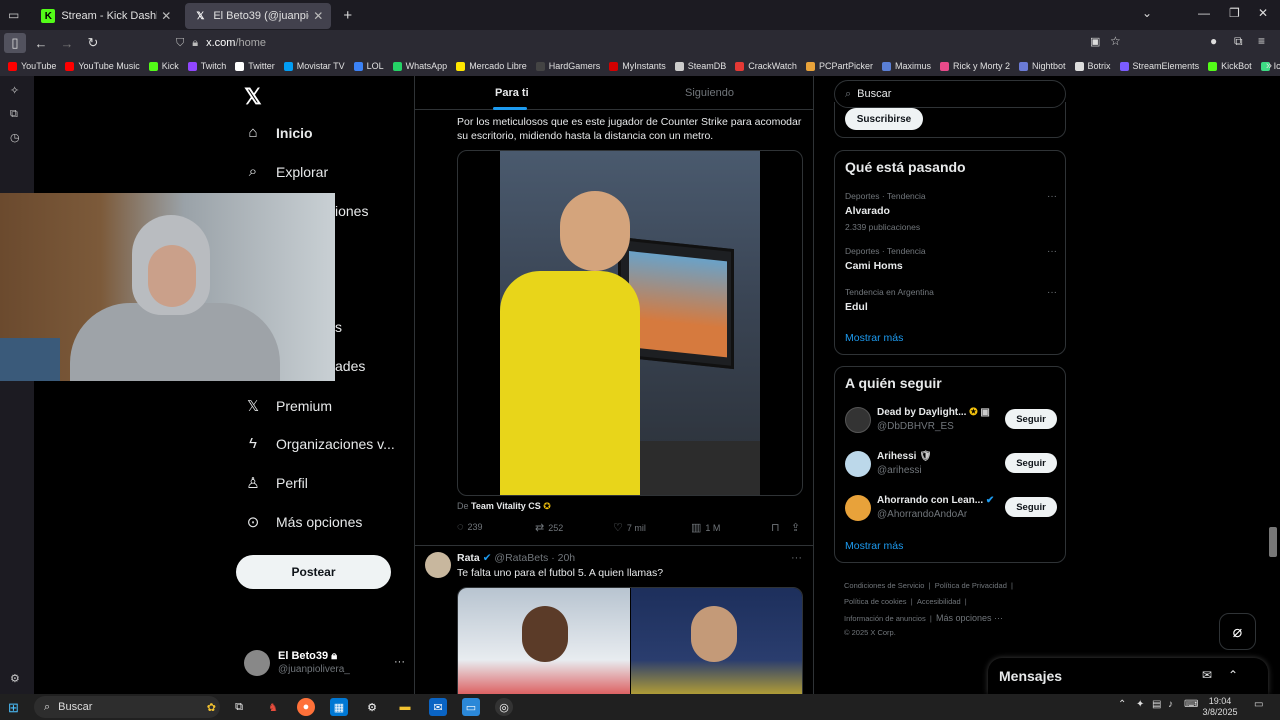 The image size is (1280, 720). Describe the element at coordinates (512, 93) in the screenshot. I see `tab-for-you: Para ti` at that location.